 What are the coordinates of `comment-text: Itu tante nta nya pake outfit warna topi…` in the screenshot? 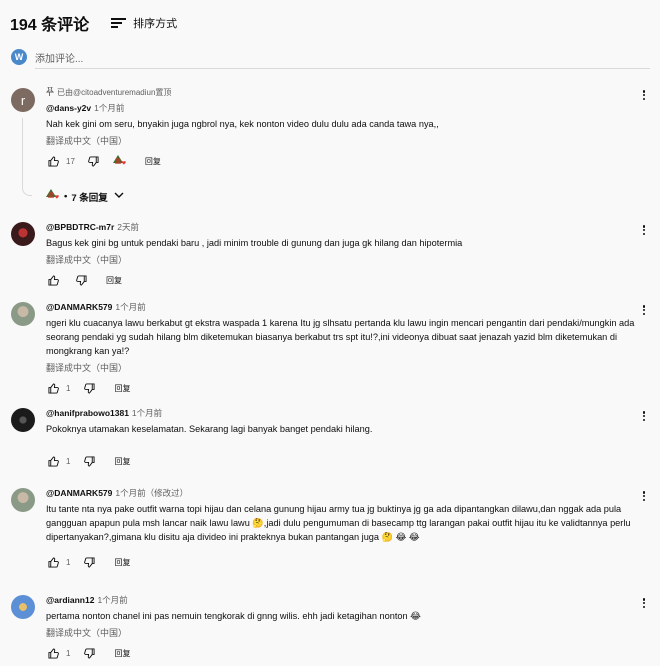 It's located at (338, 523).